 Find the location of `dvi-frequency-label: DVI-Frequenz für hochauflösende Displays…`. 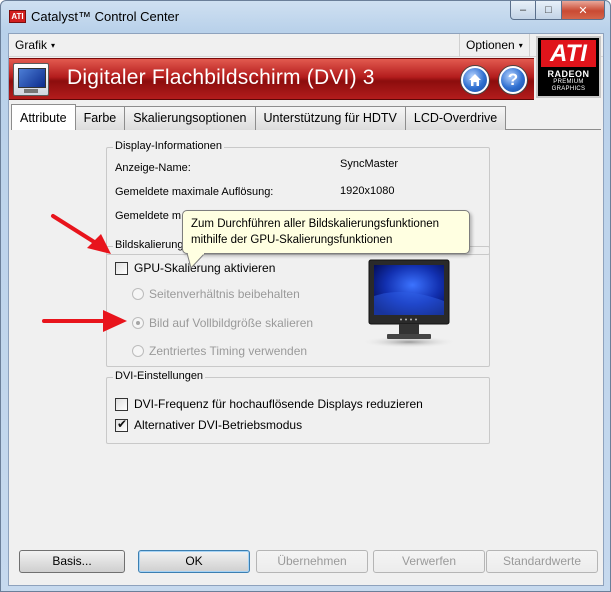

dvi-frequency-label: DVI-Frequenz für hochauflösende Displays… is located at coordinates (278, 404).